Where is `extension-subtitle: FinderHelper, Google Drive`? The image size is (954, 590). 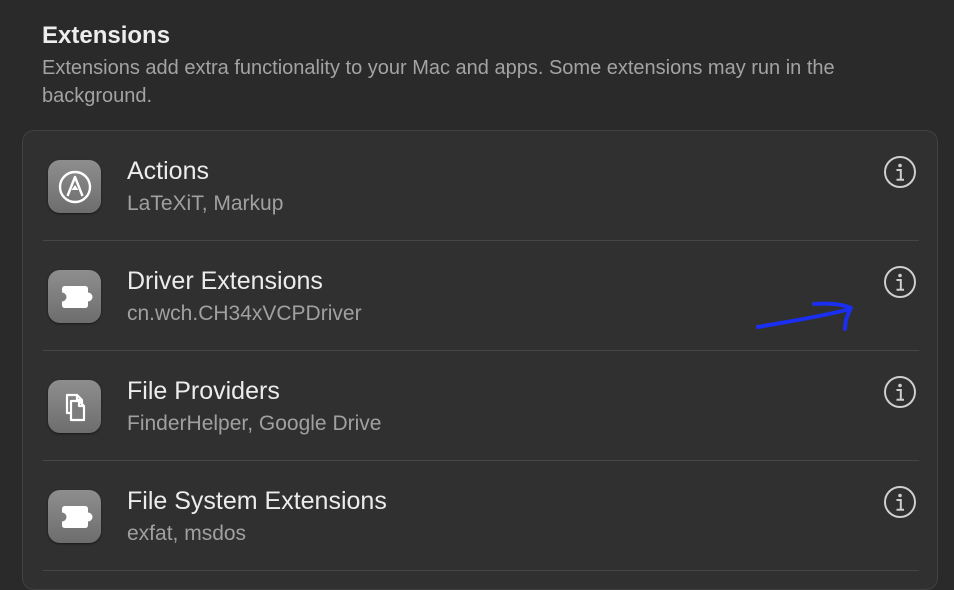 extension-subtitle: FinderHelper, Google Drive is located at coordinates (254, 423).